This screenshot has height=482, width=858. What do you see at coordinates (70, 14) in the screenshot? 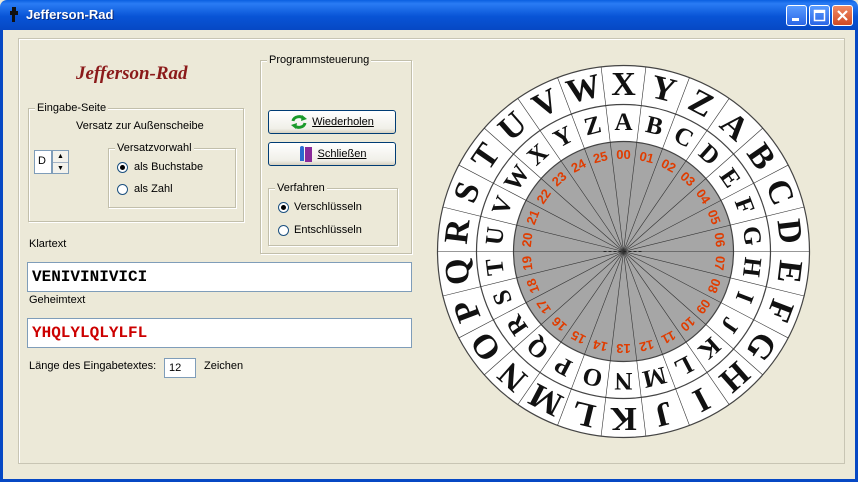
I see `window-title: Jefferson-Rad` at bounding box center [70, 14].